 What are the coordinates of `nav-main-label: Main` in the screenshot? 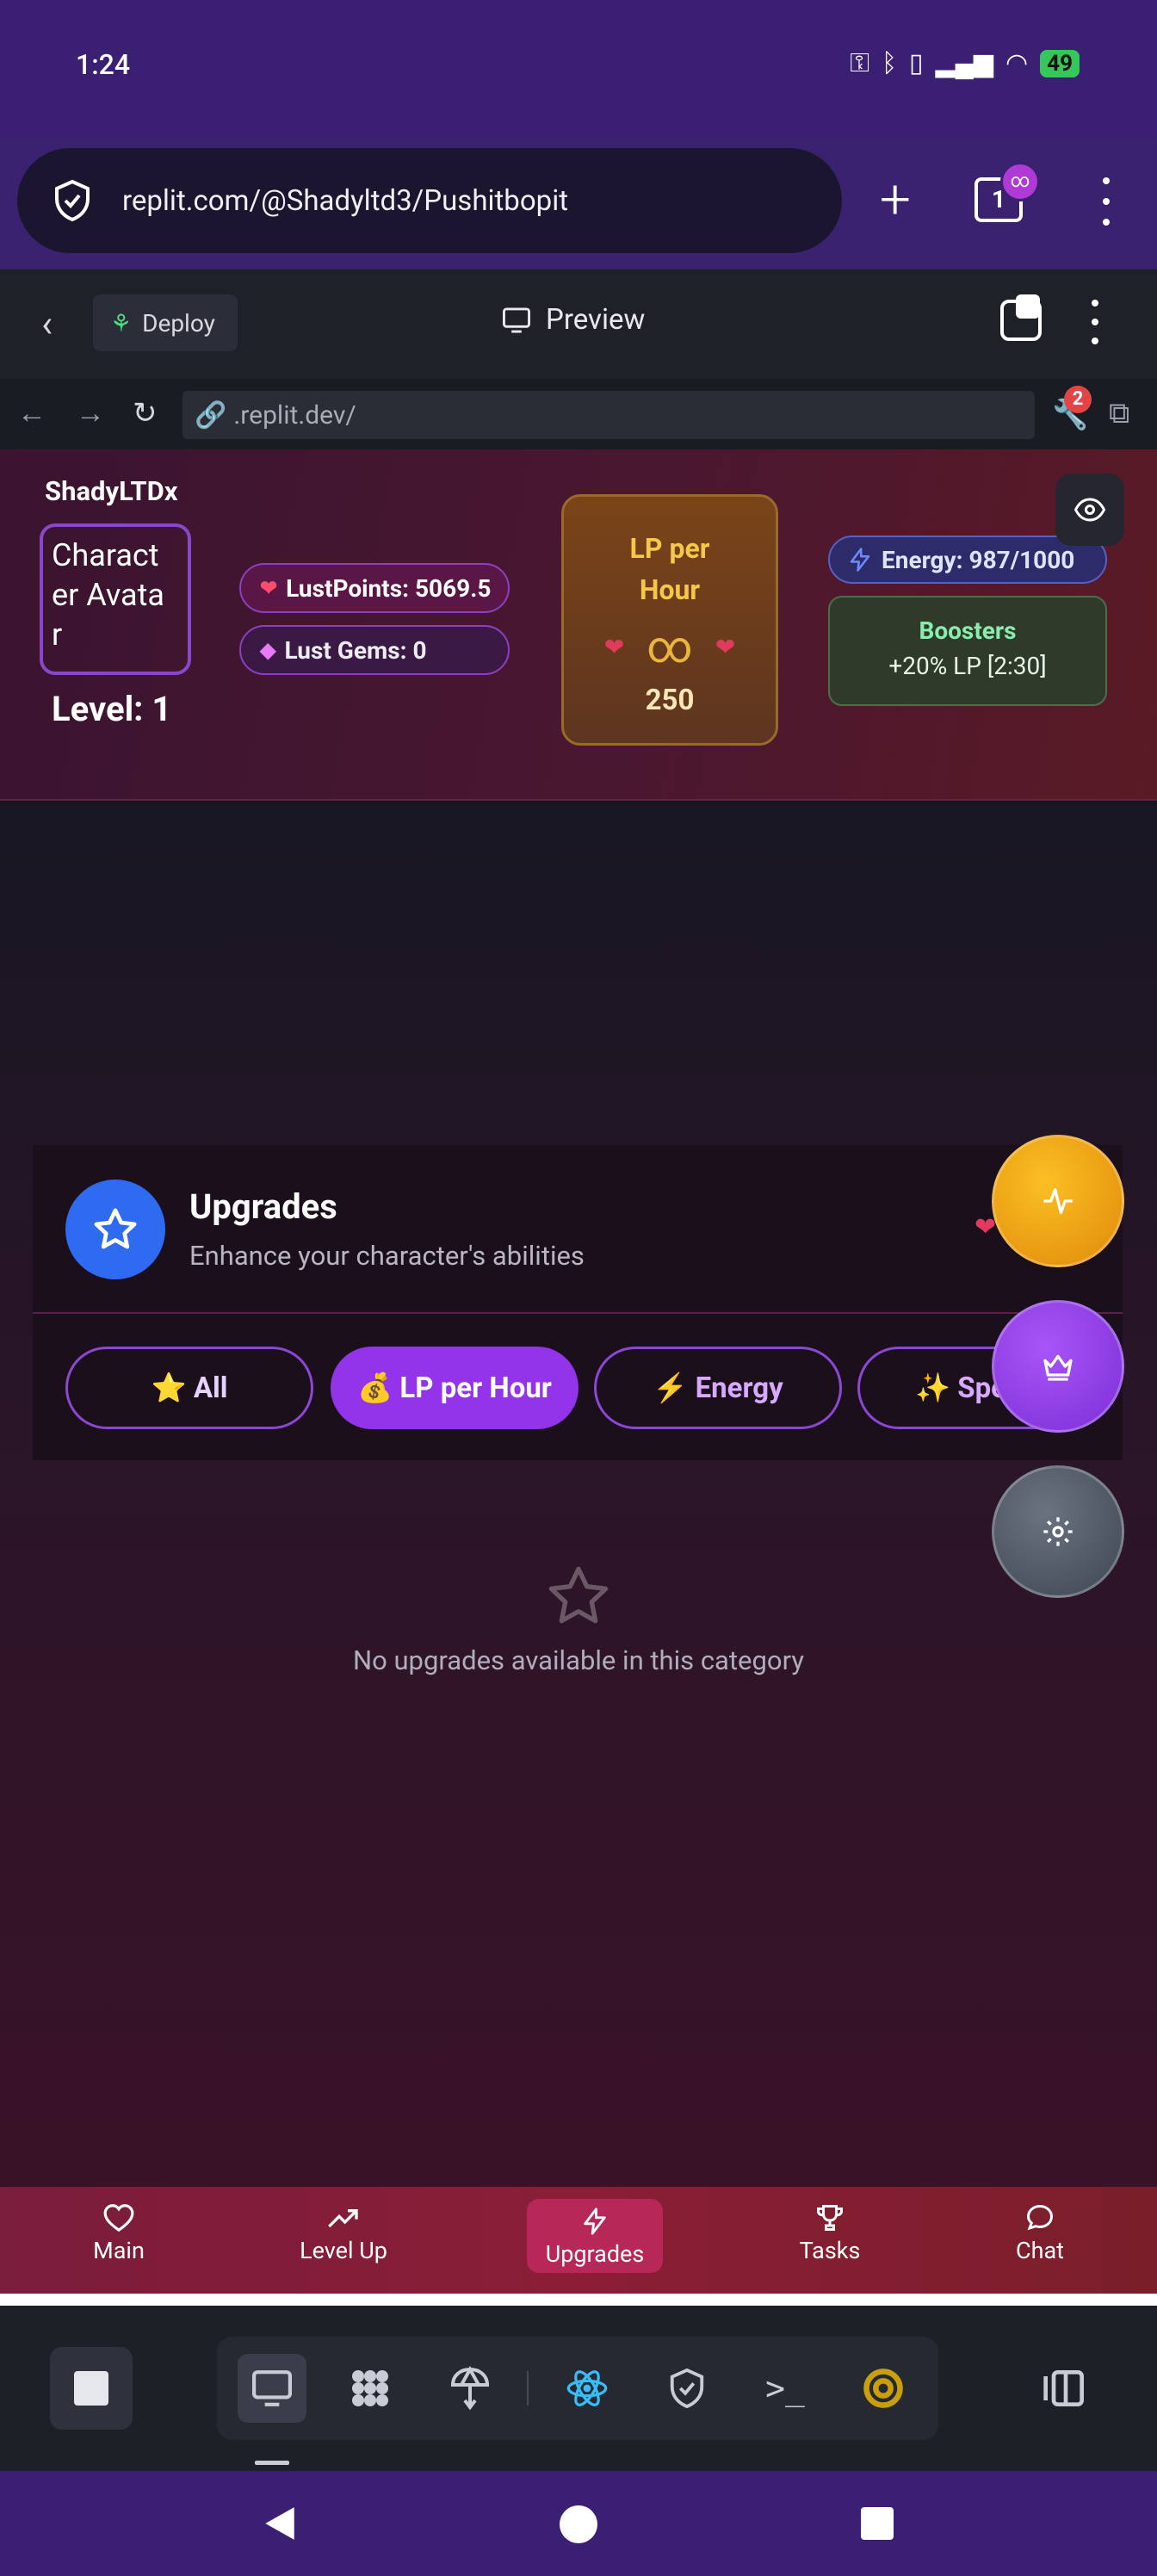 It's located at (119, 2251).